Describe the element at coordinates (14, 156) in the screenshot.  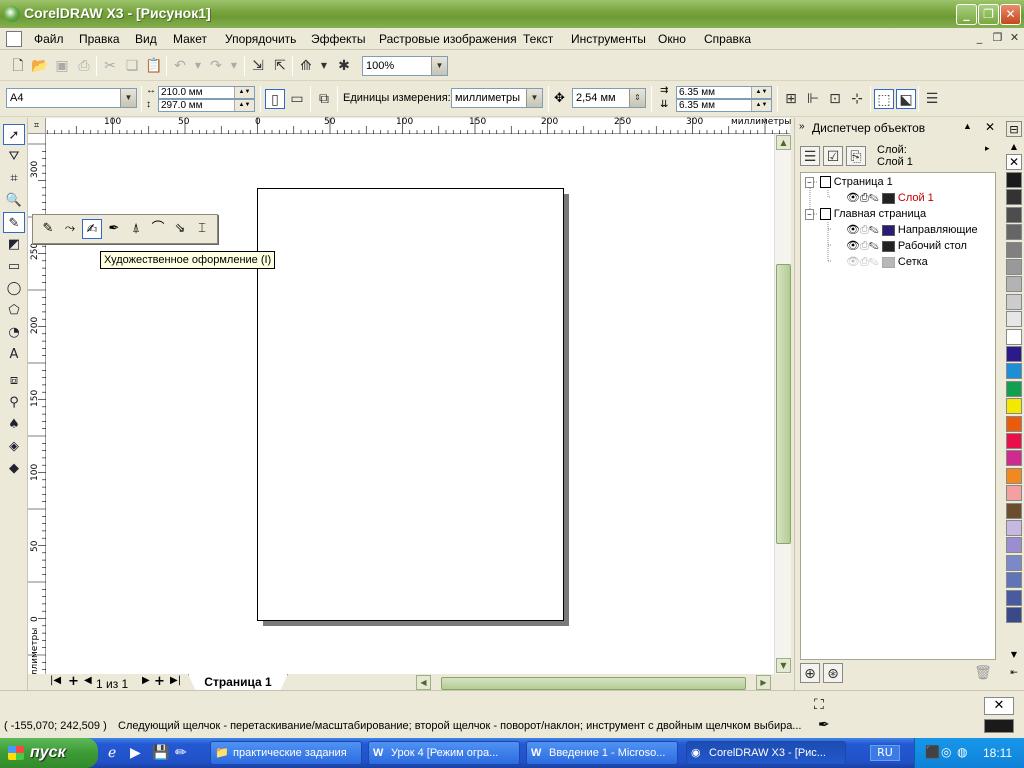
I see `shape-tool-icon: ⛛` at that location.